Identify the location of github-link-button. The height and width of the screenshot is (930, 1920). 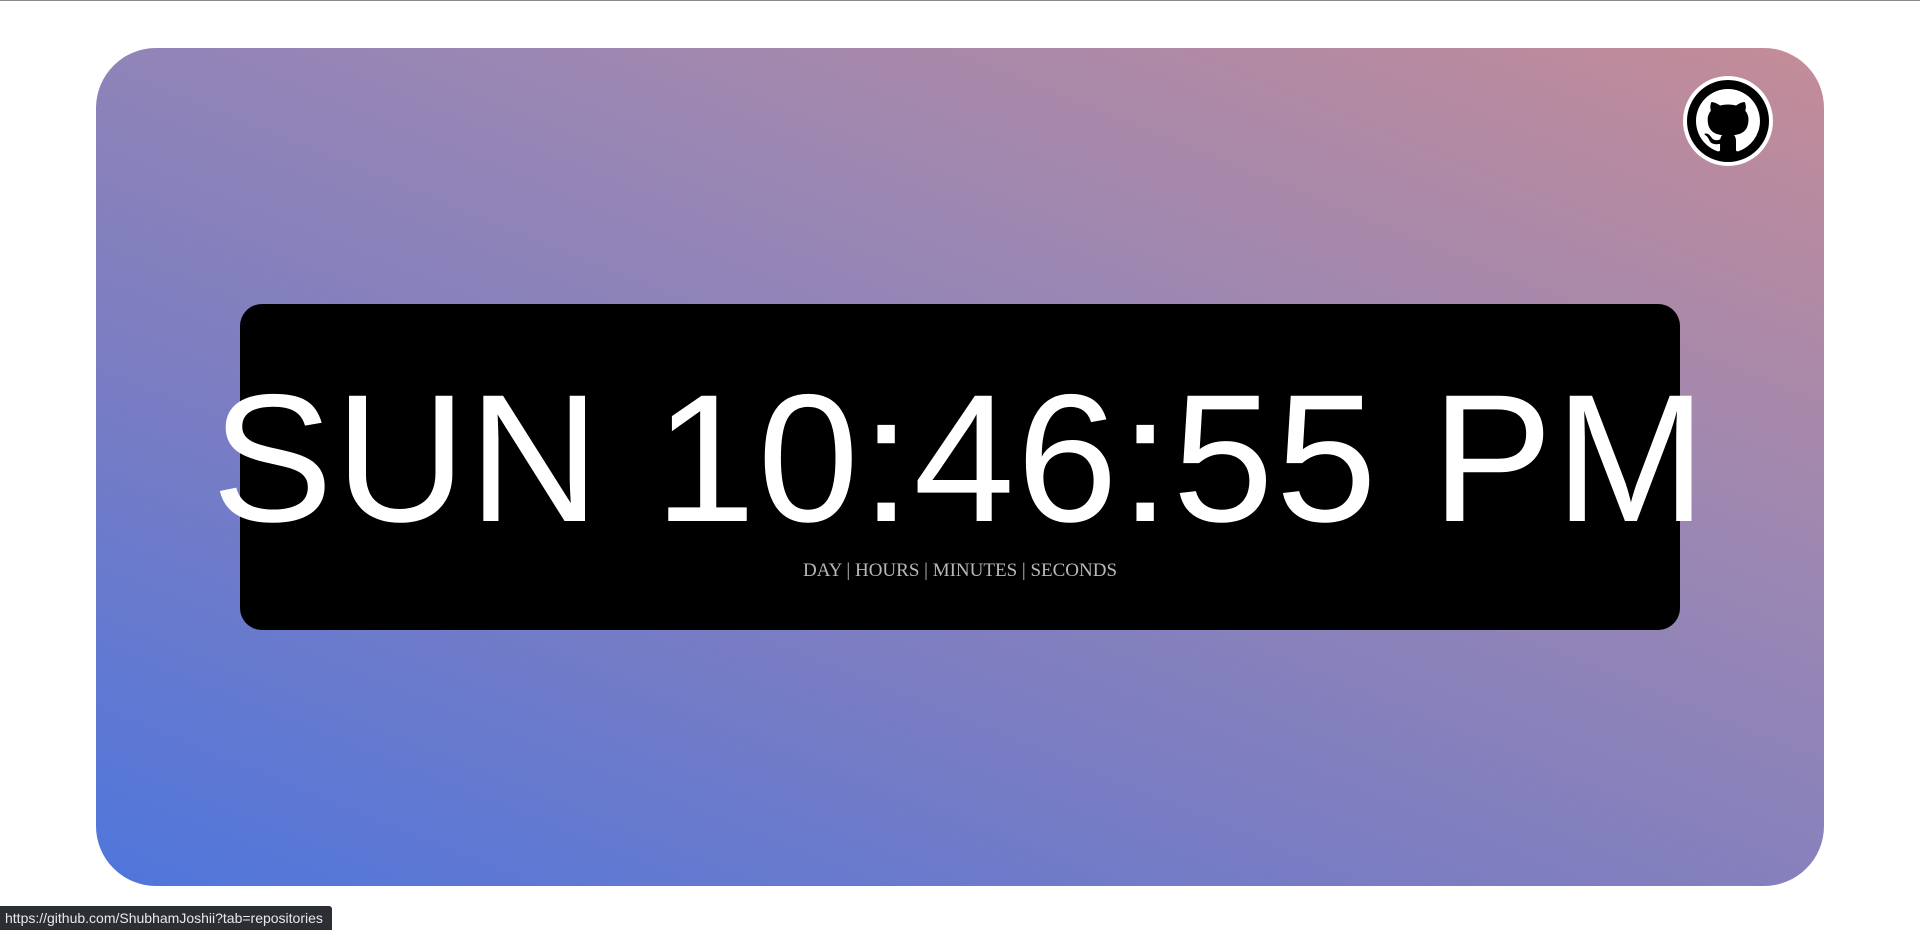
(1728, 121).